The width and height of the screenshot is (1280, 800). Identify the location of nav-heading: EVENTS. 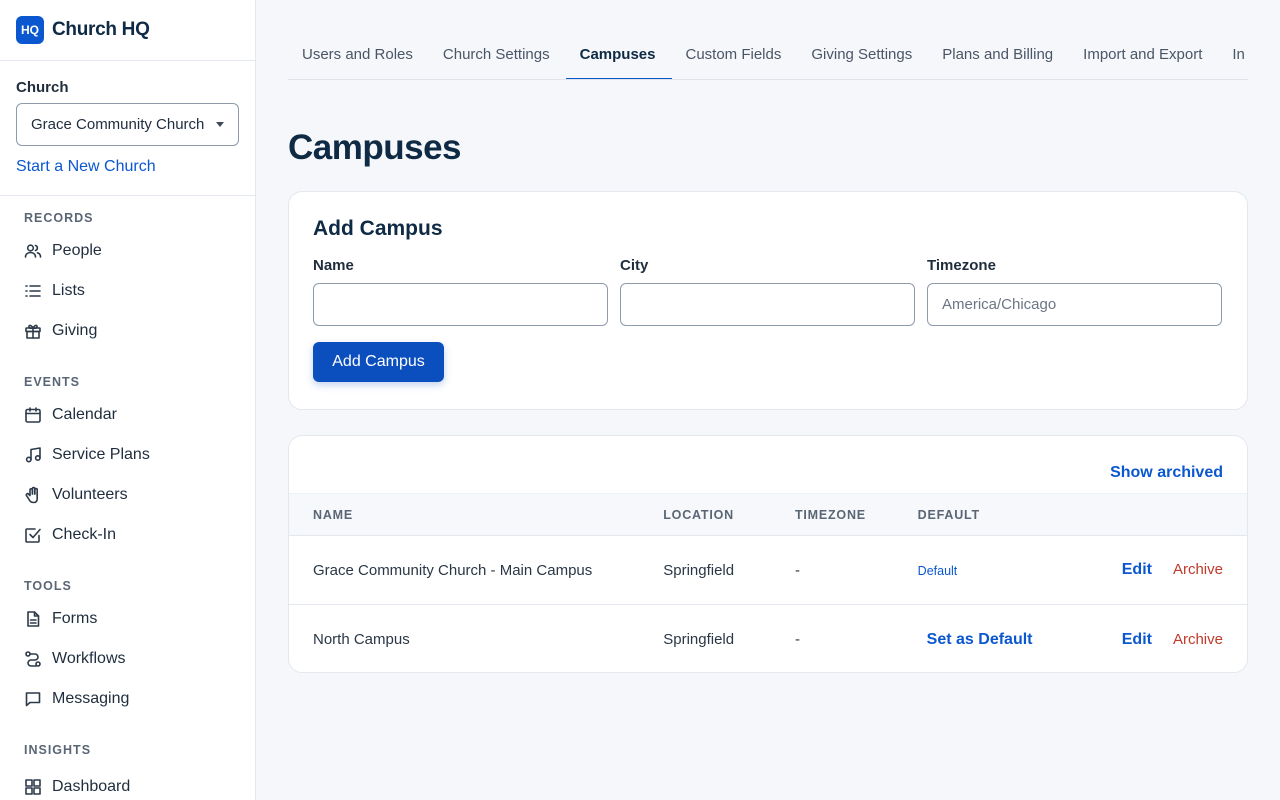
(52, 382).